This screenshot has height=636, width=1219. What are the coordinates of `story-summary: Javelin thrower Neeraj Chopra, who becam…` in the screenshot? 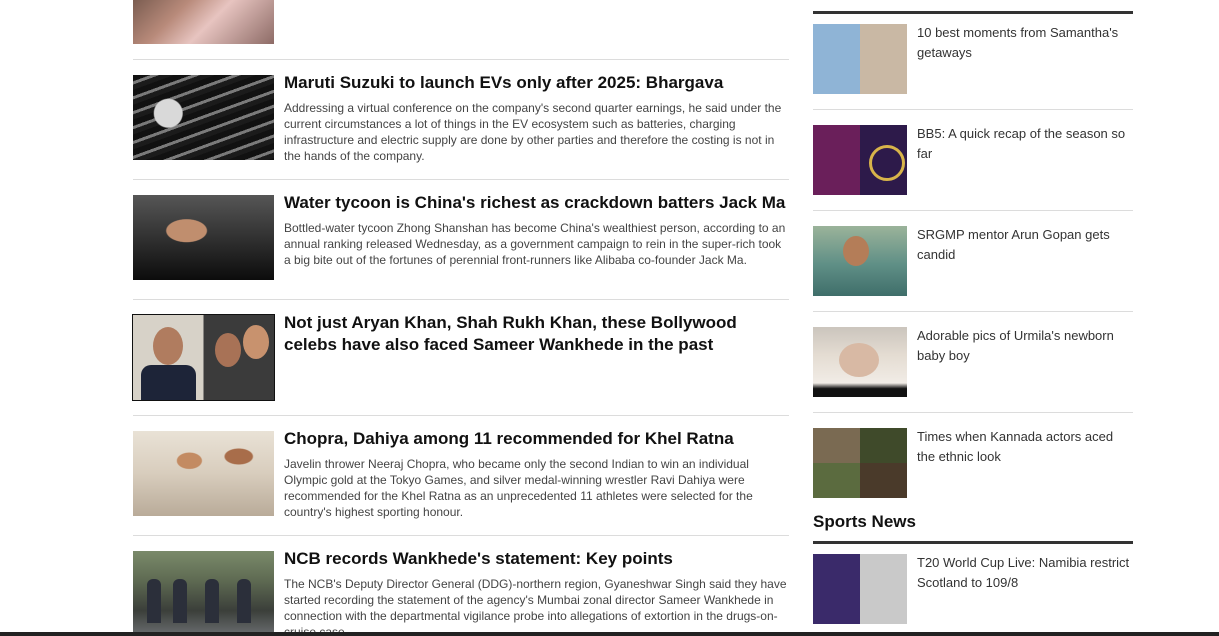 It's located at (518, 488).